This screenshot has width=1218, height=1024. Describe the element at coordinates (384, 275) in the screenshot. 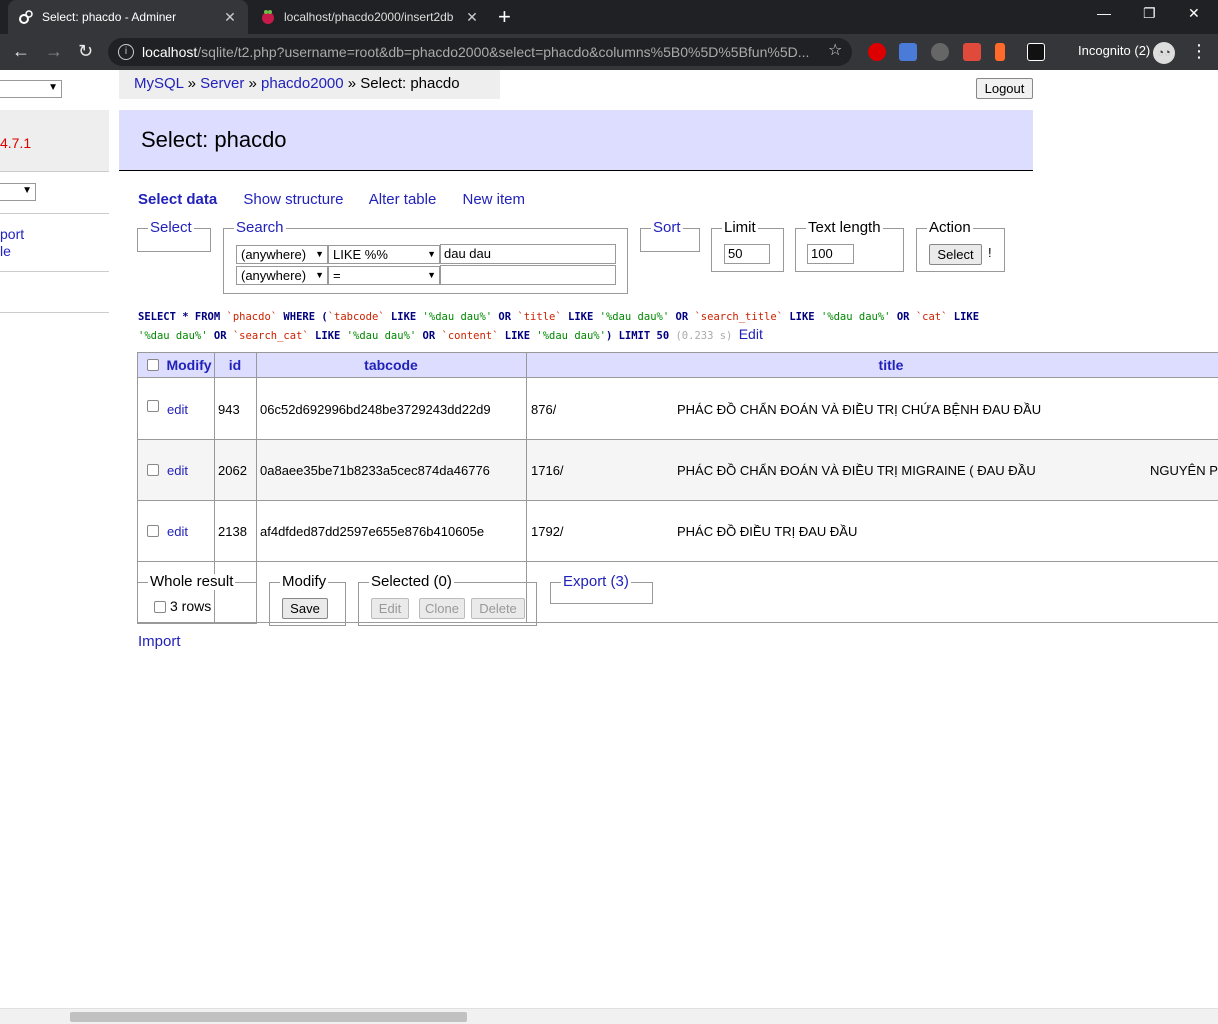

I see `search-operator-select-2: = ▼` at that location.